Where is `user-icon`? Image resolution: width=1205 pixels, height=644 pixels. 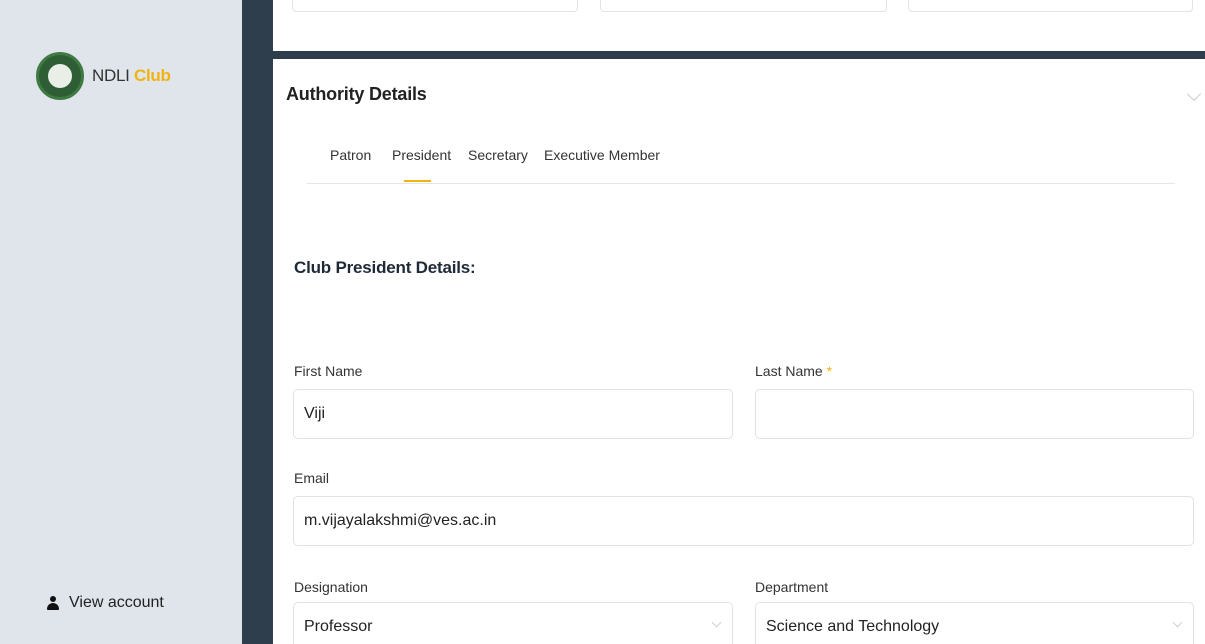
user-icon is located at coordinates (53, 603).